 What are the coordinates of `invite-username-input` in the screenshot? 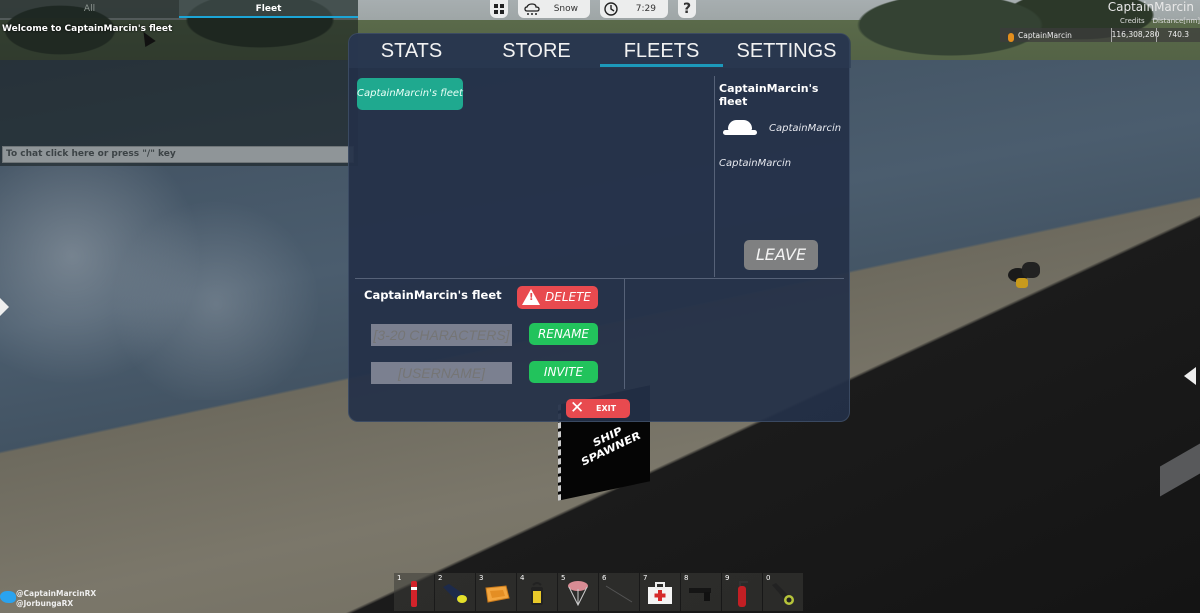 It's located at (441, 373).